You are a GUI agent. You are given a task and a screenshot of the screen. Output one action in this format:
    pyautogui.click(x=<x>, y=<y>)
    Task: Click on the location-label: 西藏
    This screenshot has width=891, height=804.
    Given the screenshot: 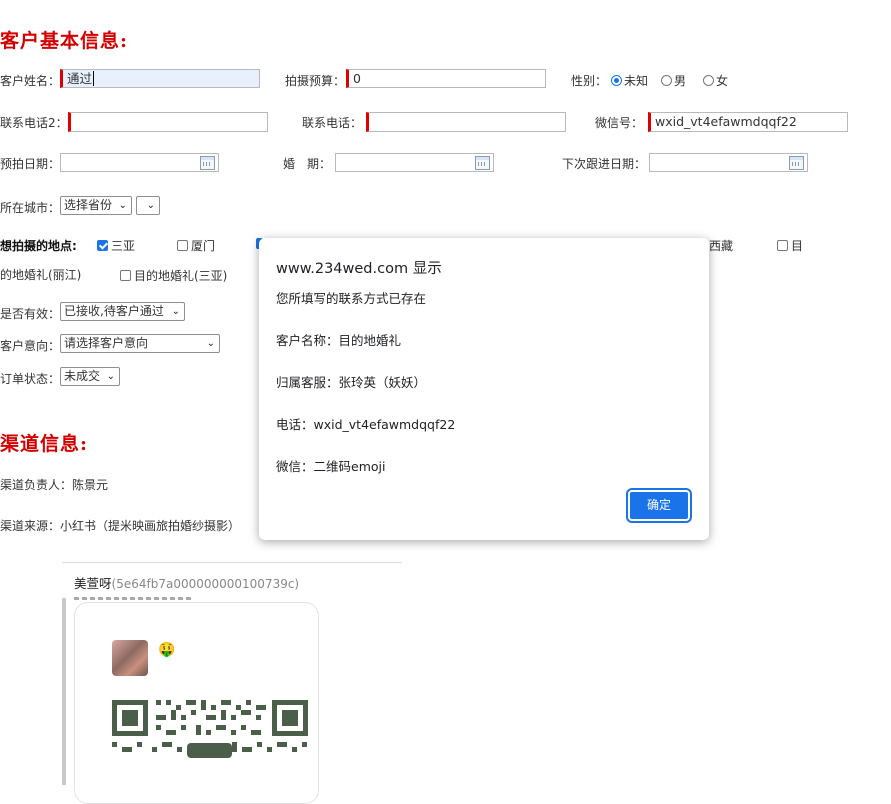 What is the action you would take?
    pyautogui.click(x=721, y=246)
    